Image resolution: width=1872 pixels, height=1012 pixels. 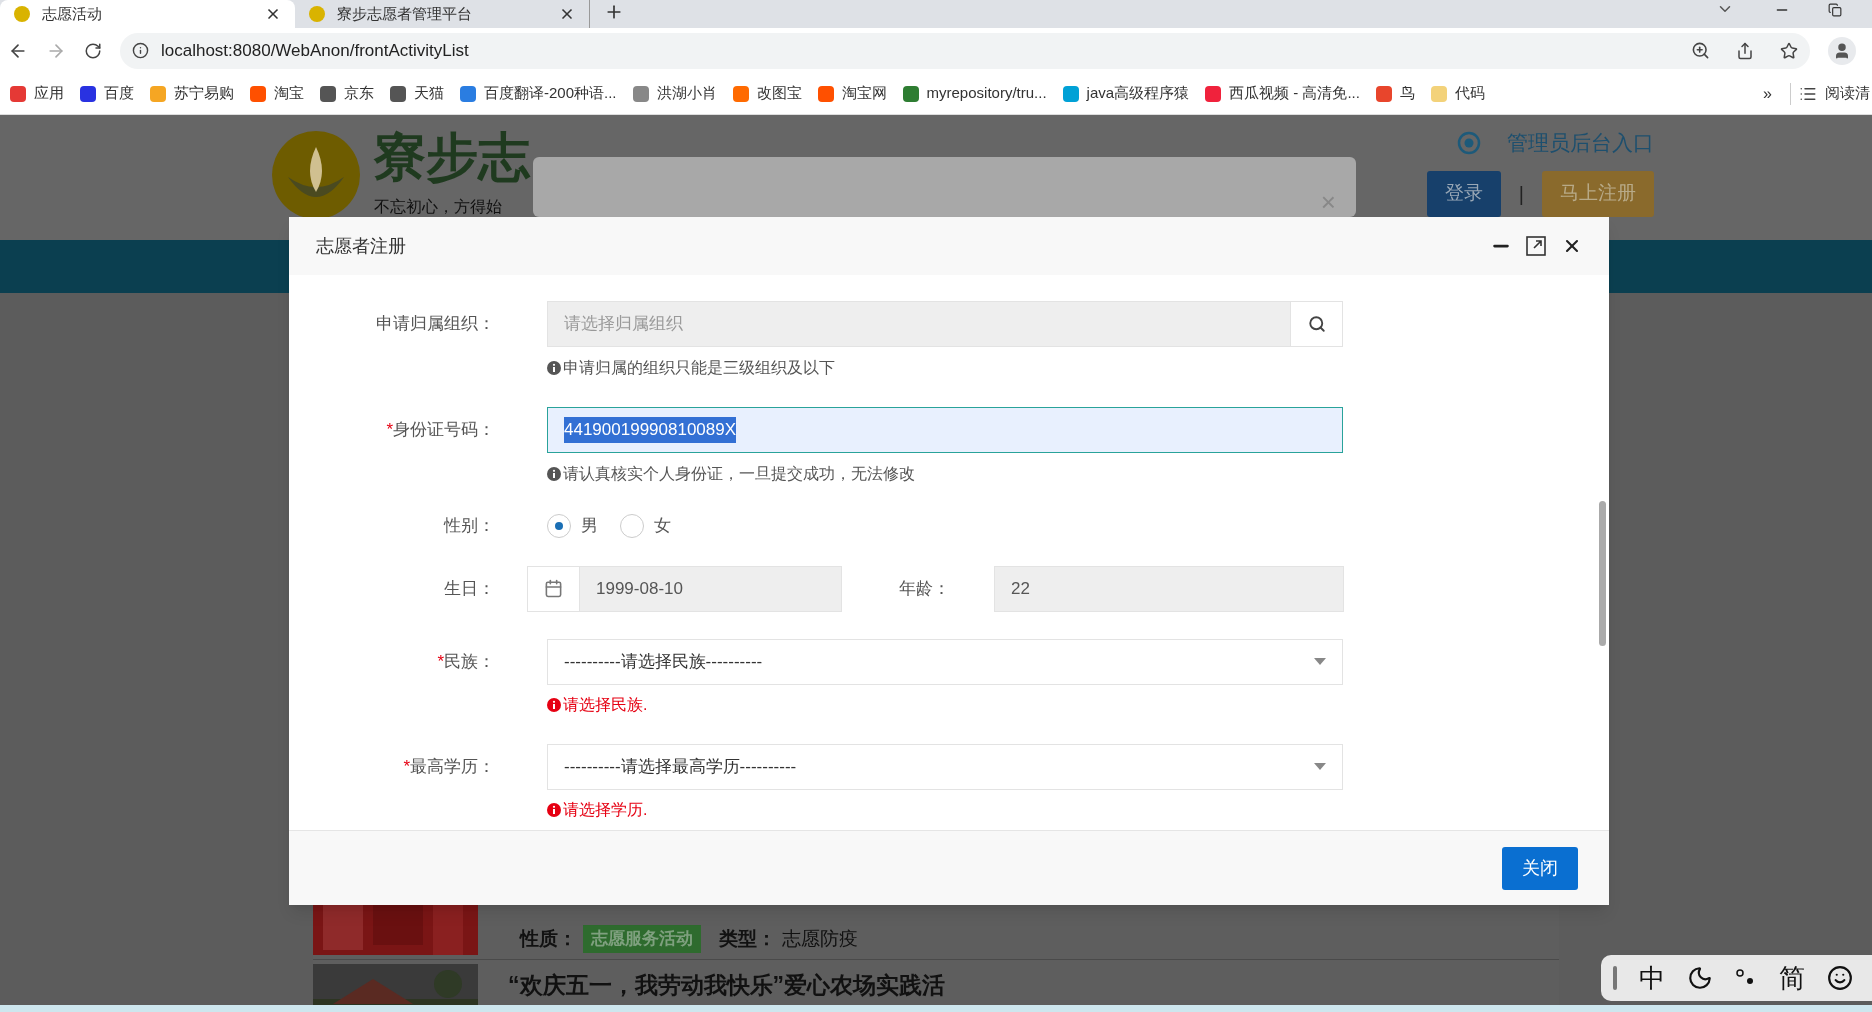 I want to click on bookmark-star-icon, so click(x=1789, y=50).